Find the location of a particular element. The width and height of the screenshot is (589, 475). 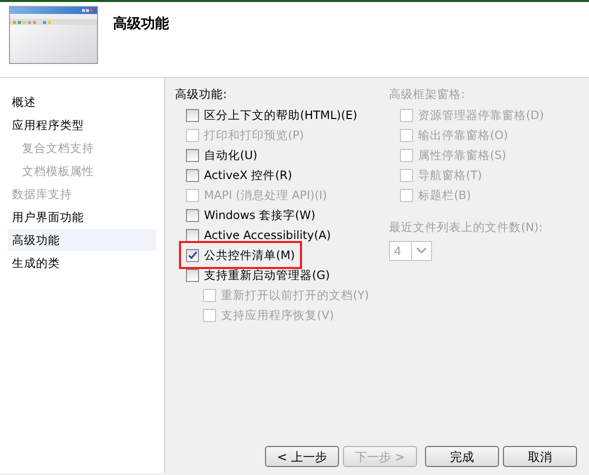

checkbox-label: 输出停靠窗格(O) is located at coordinates (463, 135).